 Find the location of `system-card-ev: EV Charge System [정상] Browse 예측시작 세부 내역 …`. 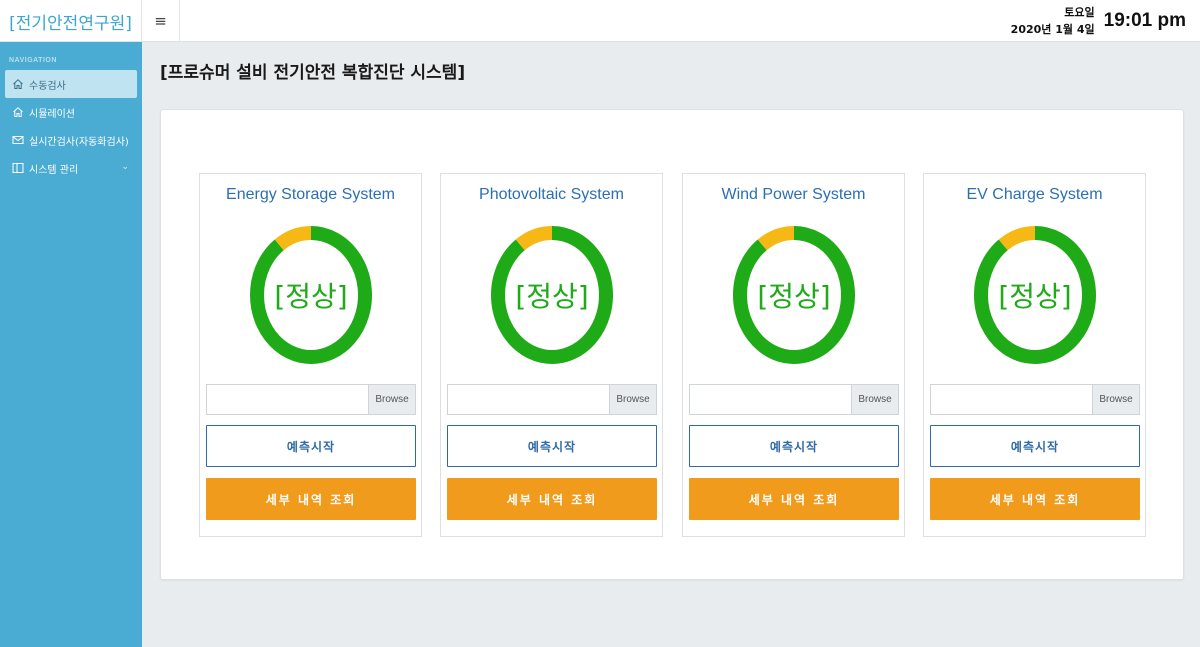

system-card-ev: EV Charge System [정상] Browse 예측시작 세부 내역 … is located at coordinates (1034, 355).